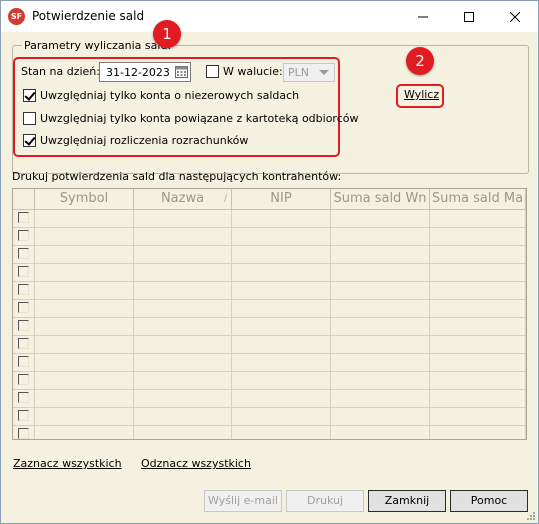 Image resolution: width=539 pixels, height=524 pixels. Describe the element at coordinates (407, 501) in the screenshot. I see `close-dialog-button: Zamknij` at that location.